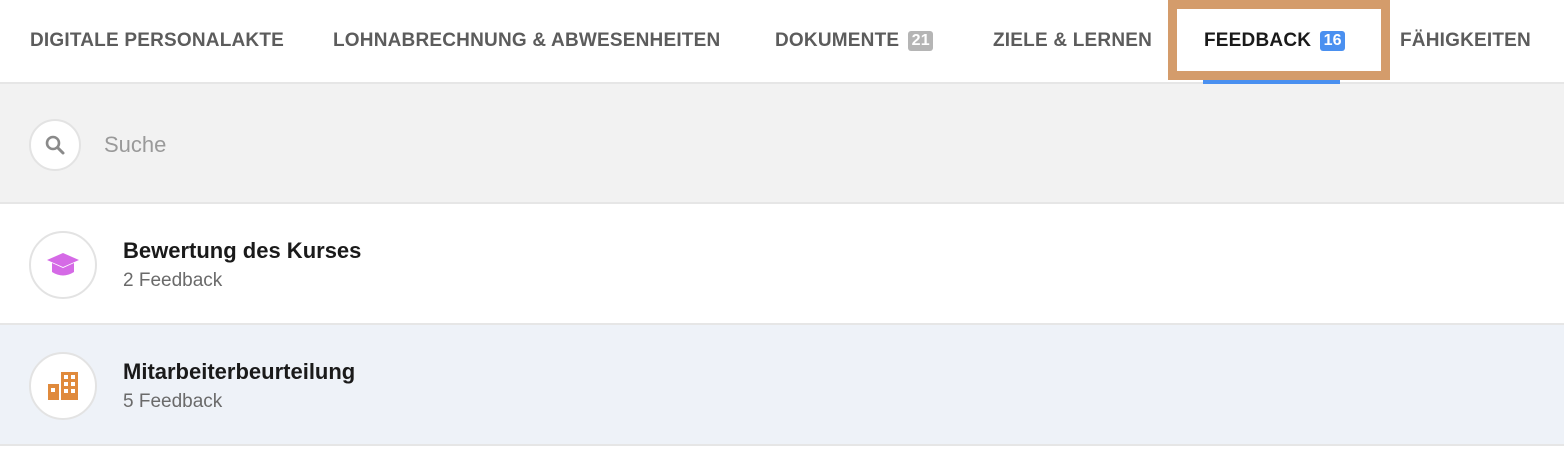 This screenshot has height=454, width=1564. What do you see at coordinates (1258, 40) in the screenshot?
I see `tab-label: FEEDBACK` at bounding box center [1258, 40].